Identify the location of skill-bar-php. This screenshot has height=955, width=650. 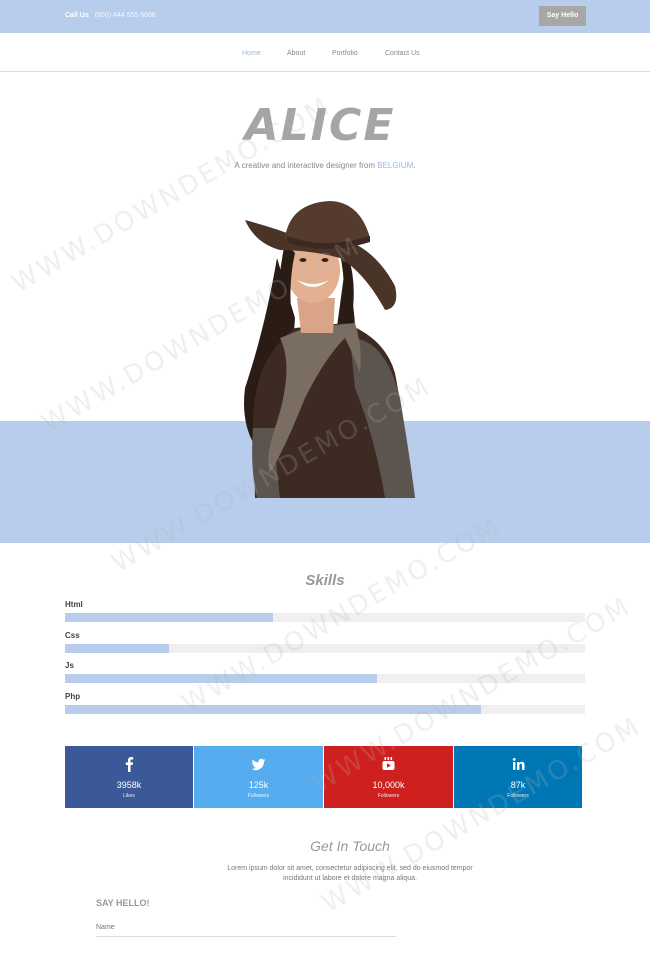
(325, 709).